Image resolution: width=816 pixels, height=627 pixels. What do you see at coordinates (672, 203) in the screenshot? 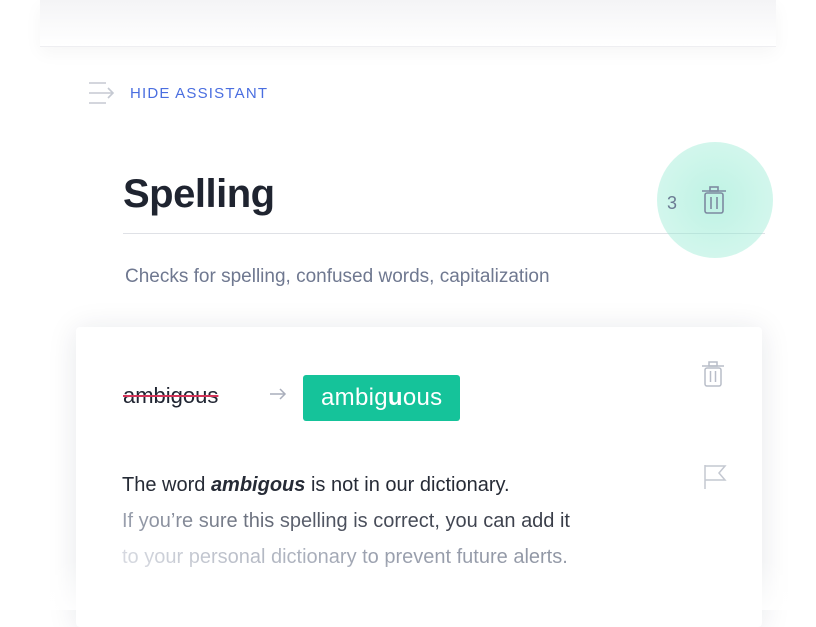
I see `alert-count: 3` at bounding box center [672, 203].